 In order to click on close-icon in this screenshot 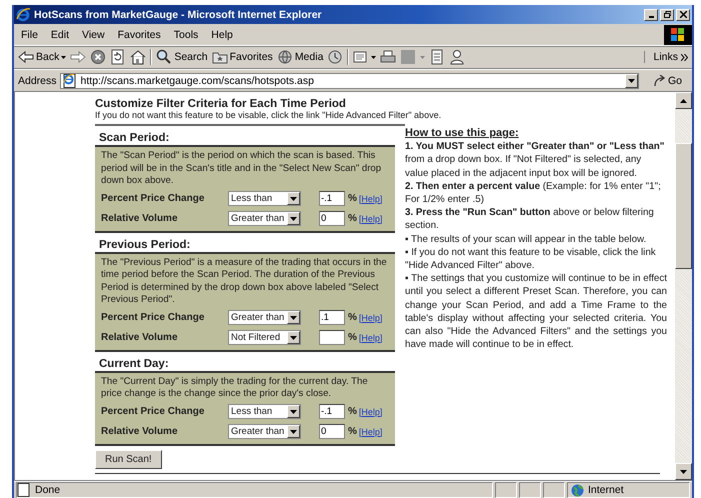, I will do `click(683, 14)`.